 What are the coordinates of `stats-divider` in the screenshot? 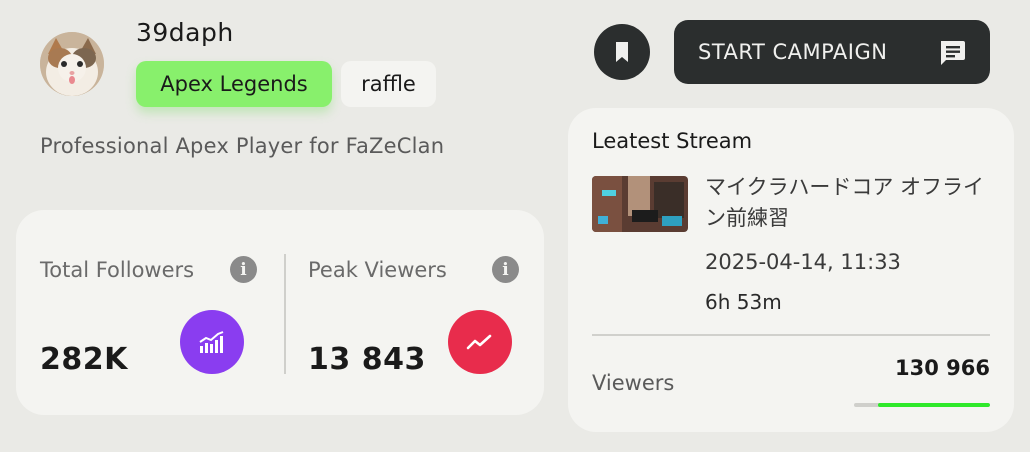 It's located at (285, 314).